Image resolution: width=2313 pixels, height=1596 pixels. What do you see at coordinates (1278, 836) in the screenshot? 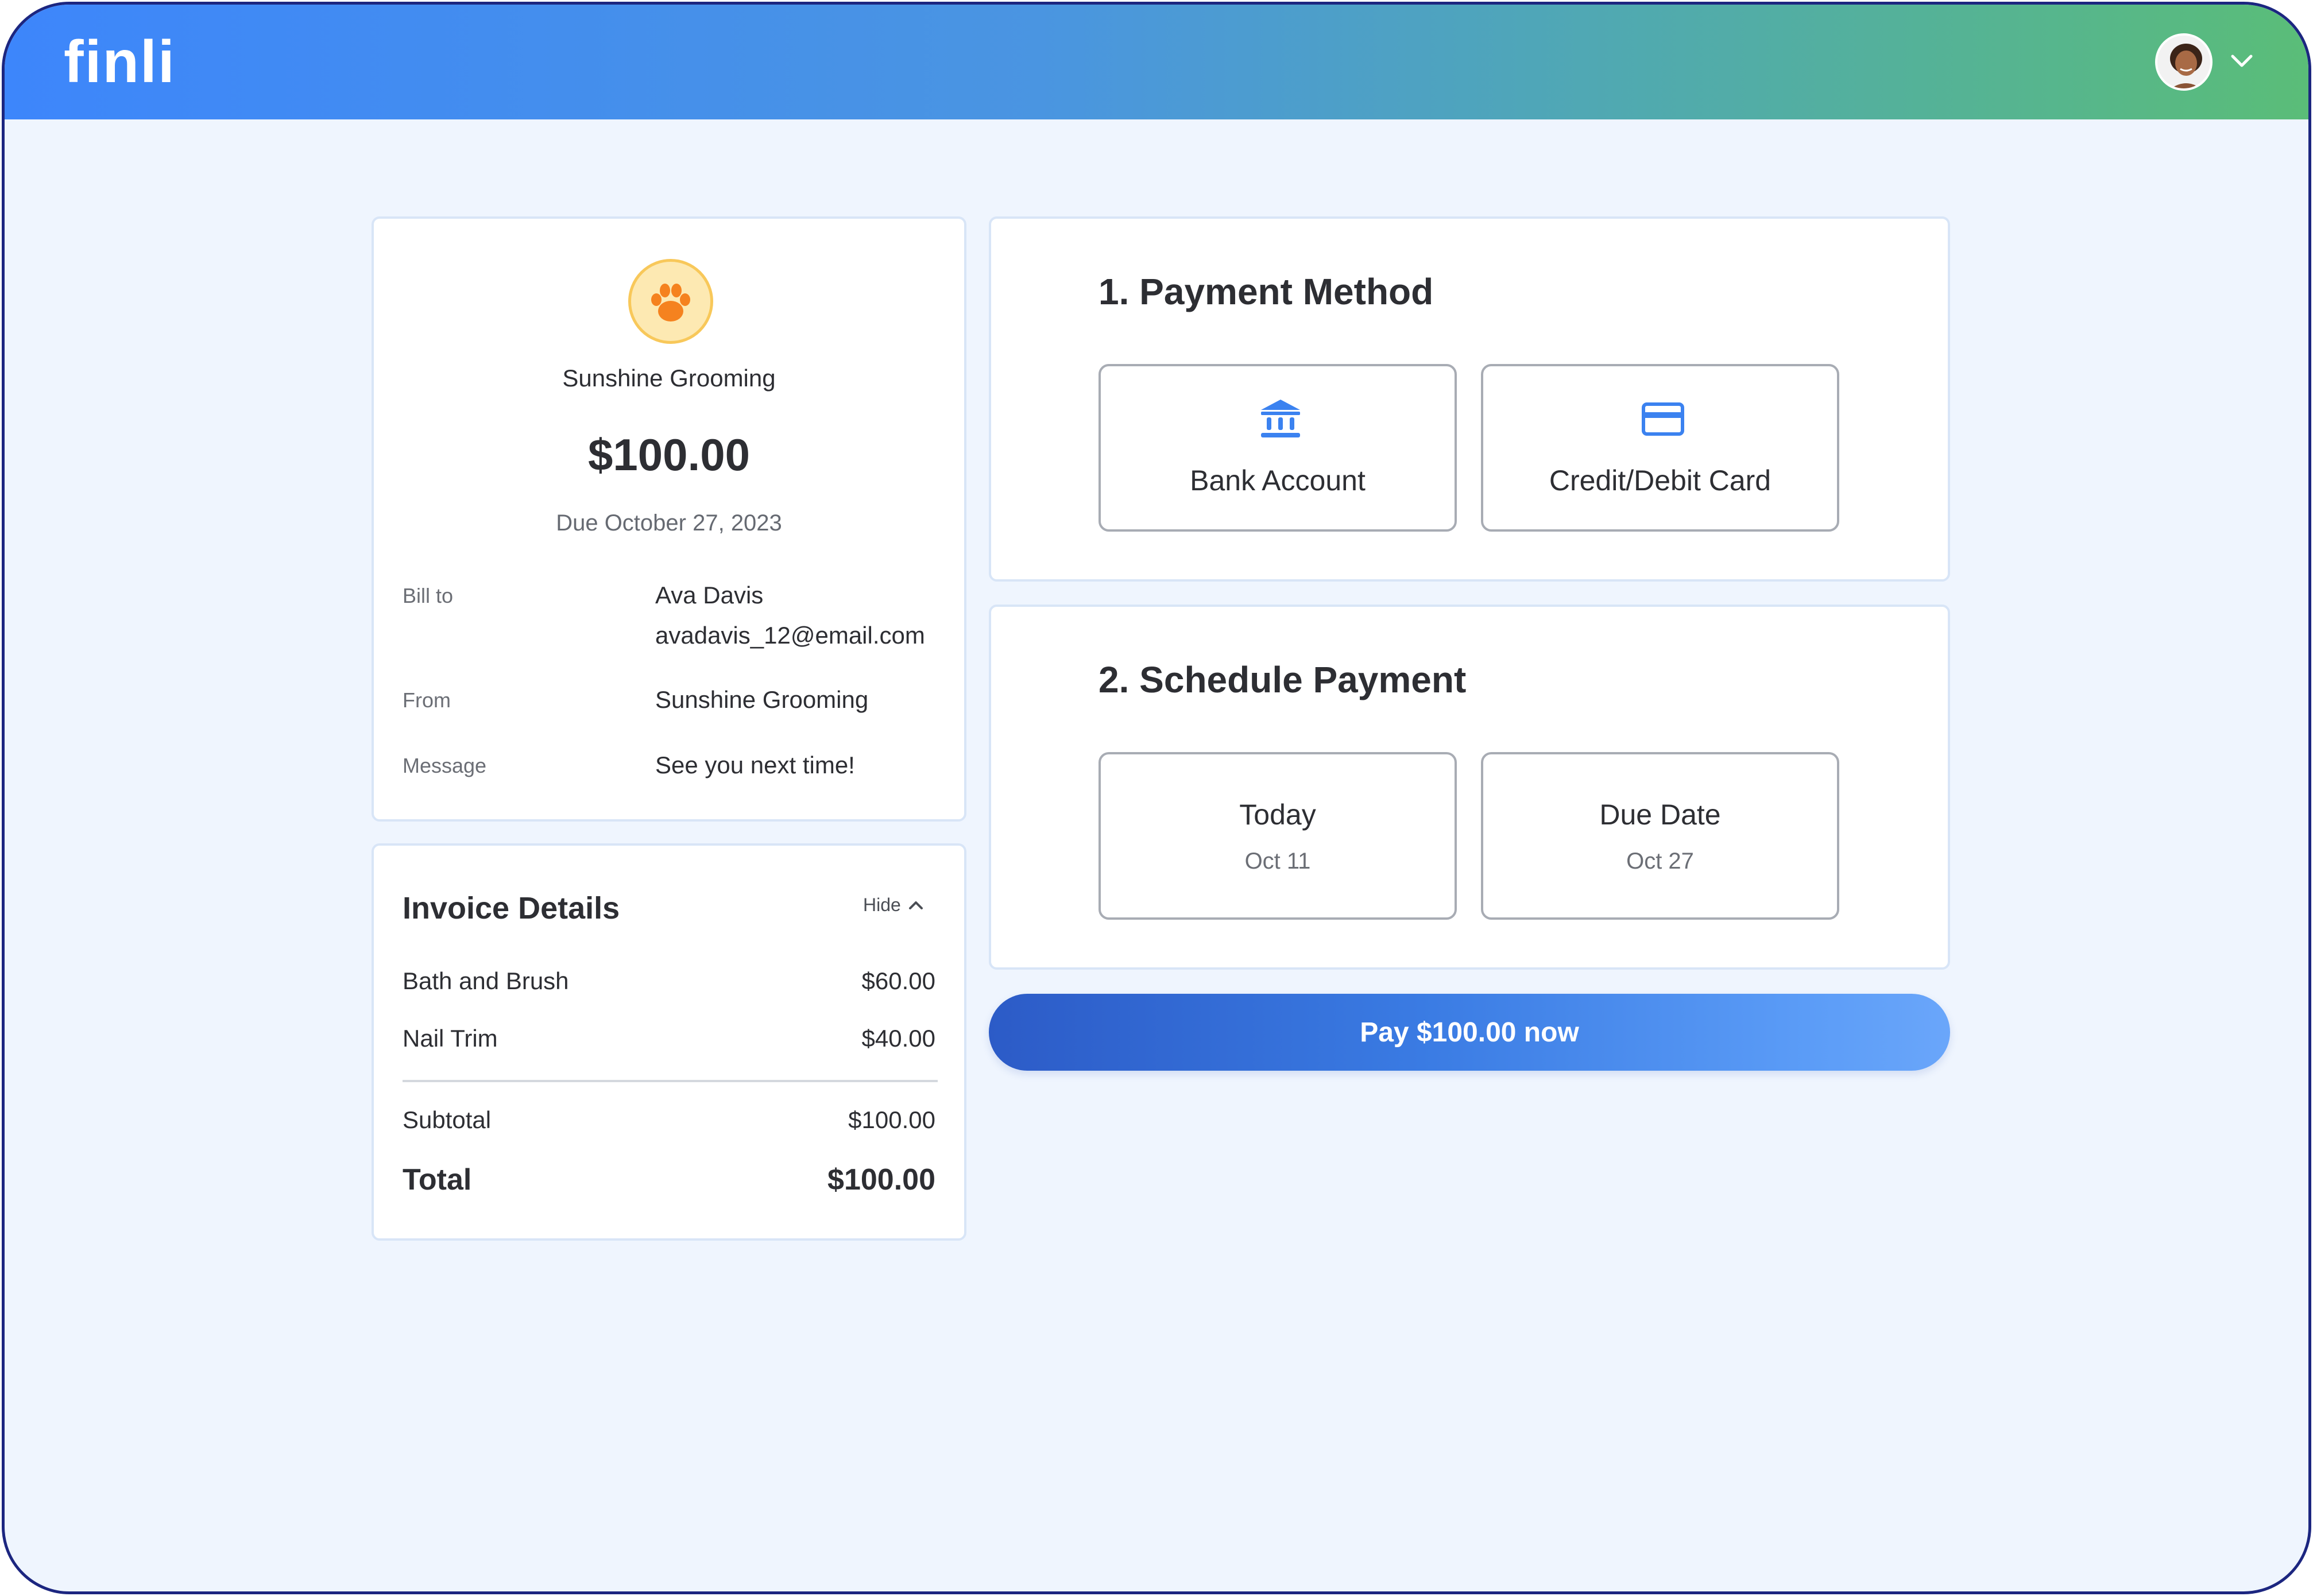
I see `pay-today-option: Today Oct 11` at bounding box center [1278, 836].